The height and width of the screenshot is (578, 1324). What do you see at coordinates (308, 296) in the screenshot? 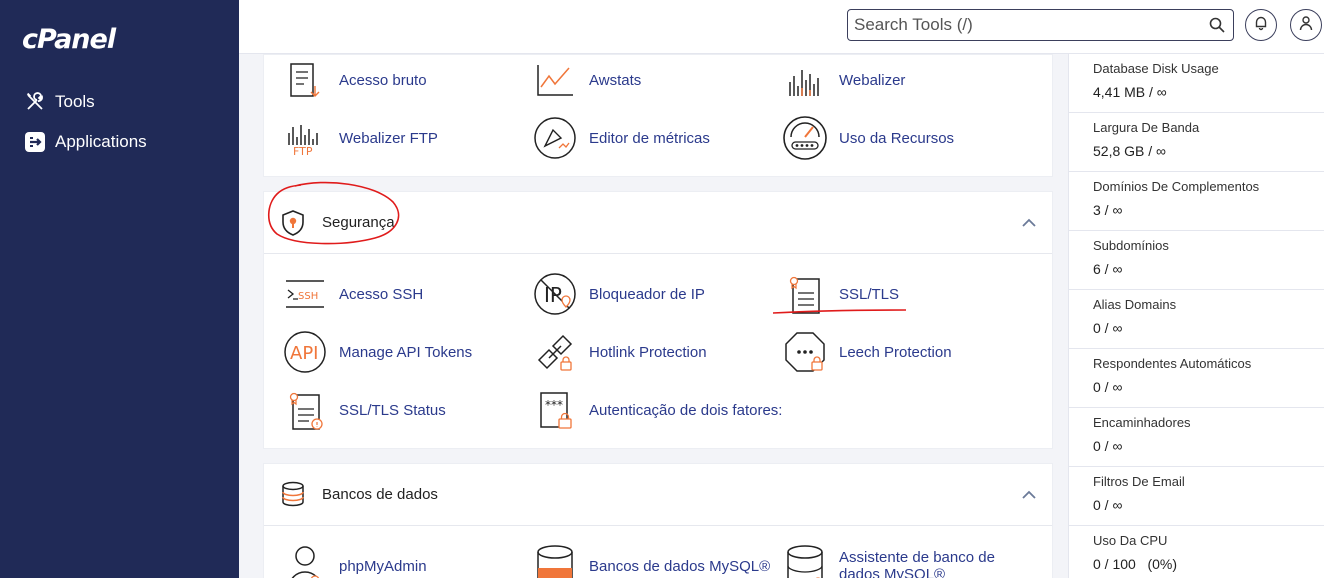
I see `svg-text: SSH` at bounding box center [308, 296].